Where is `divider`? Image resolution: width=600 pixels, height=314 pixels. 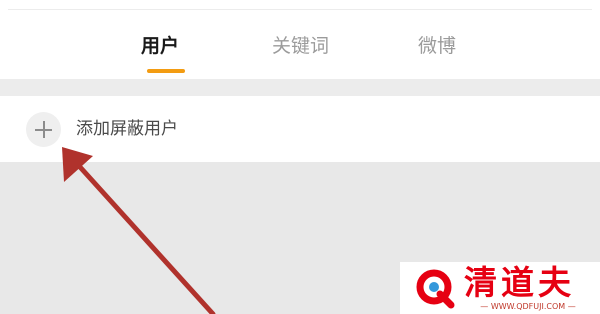
divider is located at coordinates (300, 9).